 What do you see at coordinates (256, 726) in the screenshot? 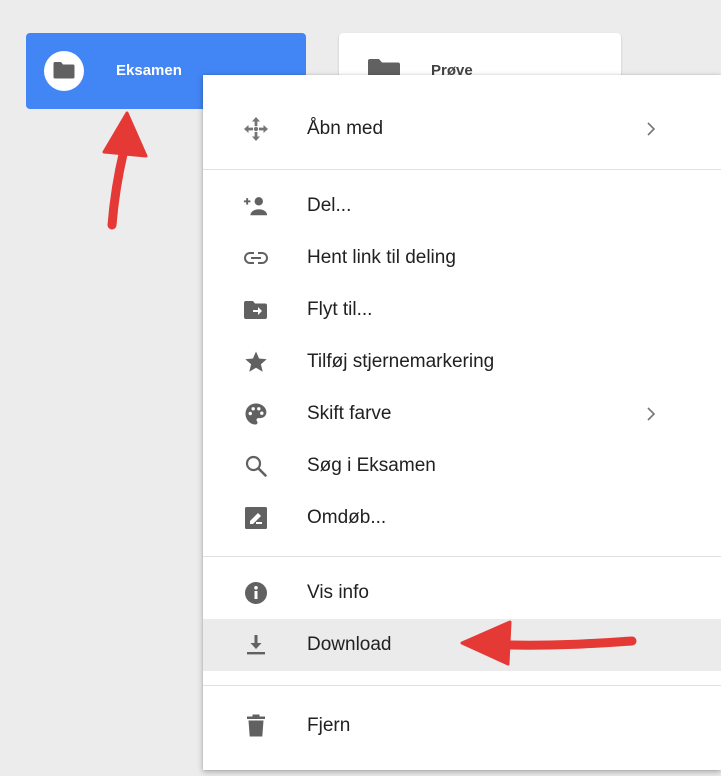
I see `trash-icon` at bounding box center [256, 726].